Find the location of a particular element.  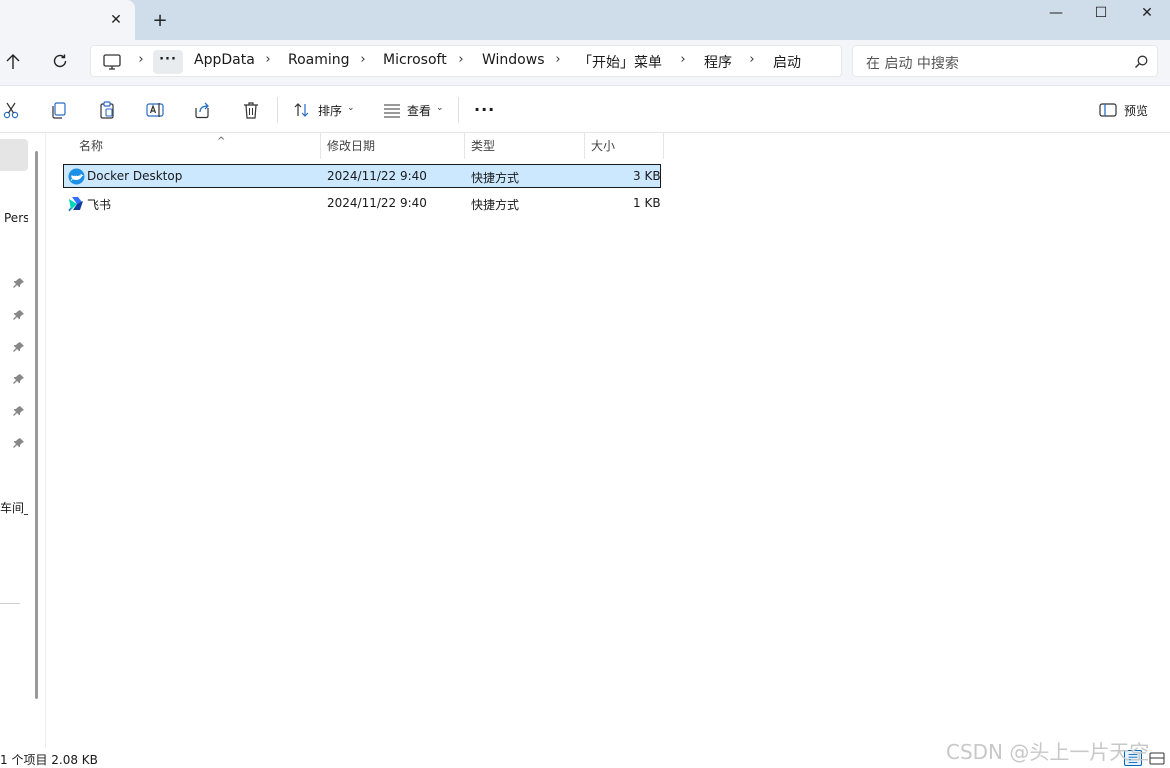

search-input: 在 启动 中搜索 is located at coordinates (1005, 61).